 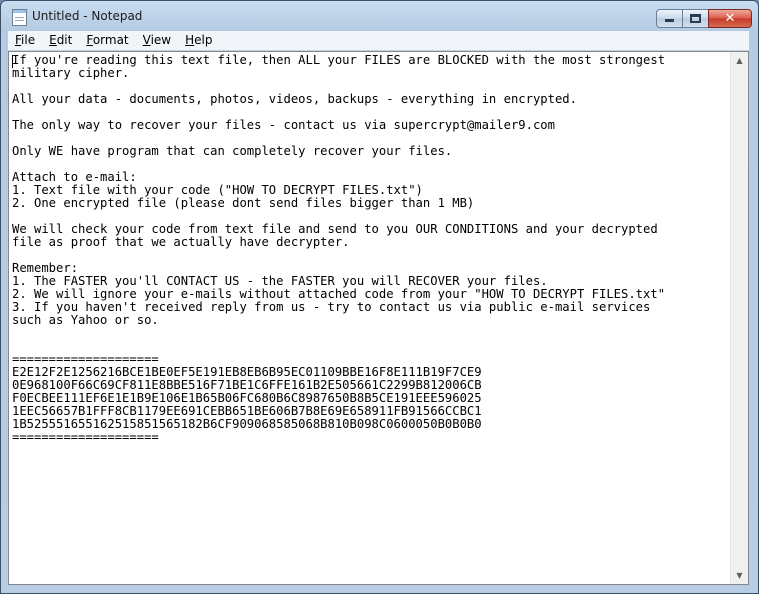 I want to click on menu-help: Help, so click(x=198, y=40).